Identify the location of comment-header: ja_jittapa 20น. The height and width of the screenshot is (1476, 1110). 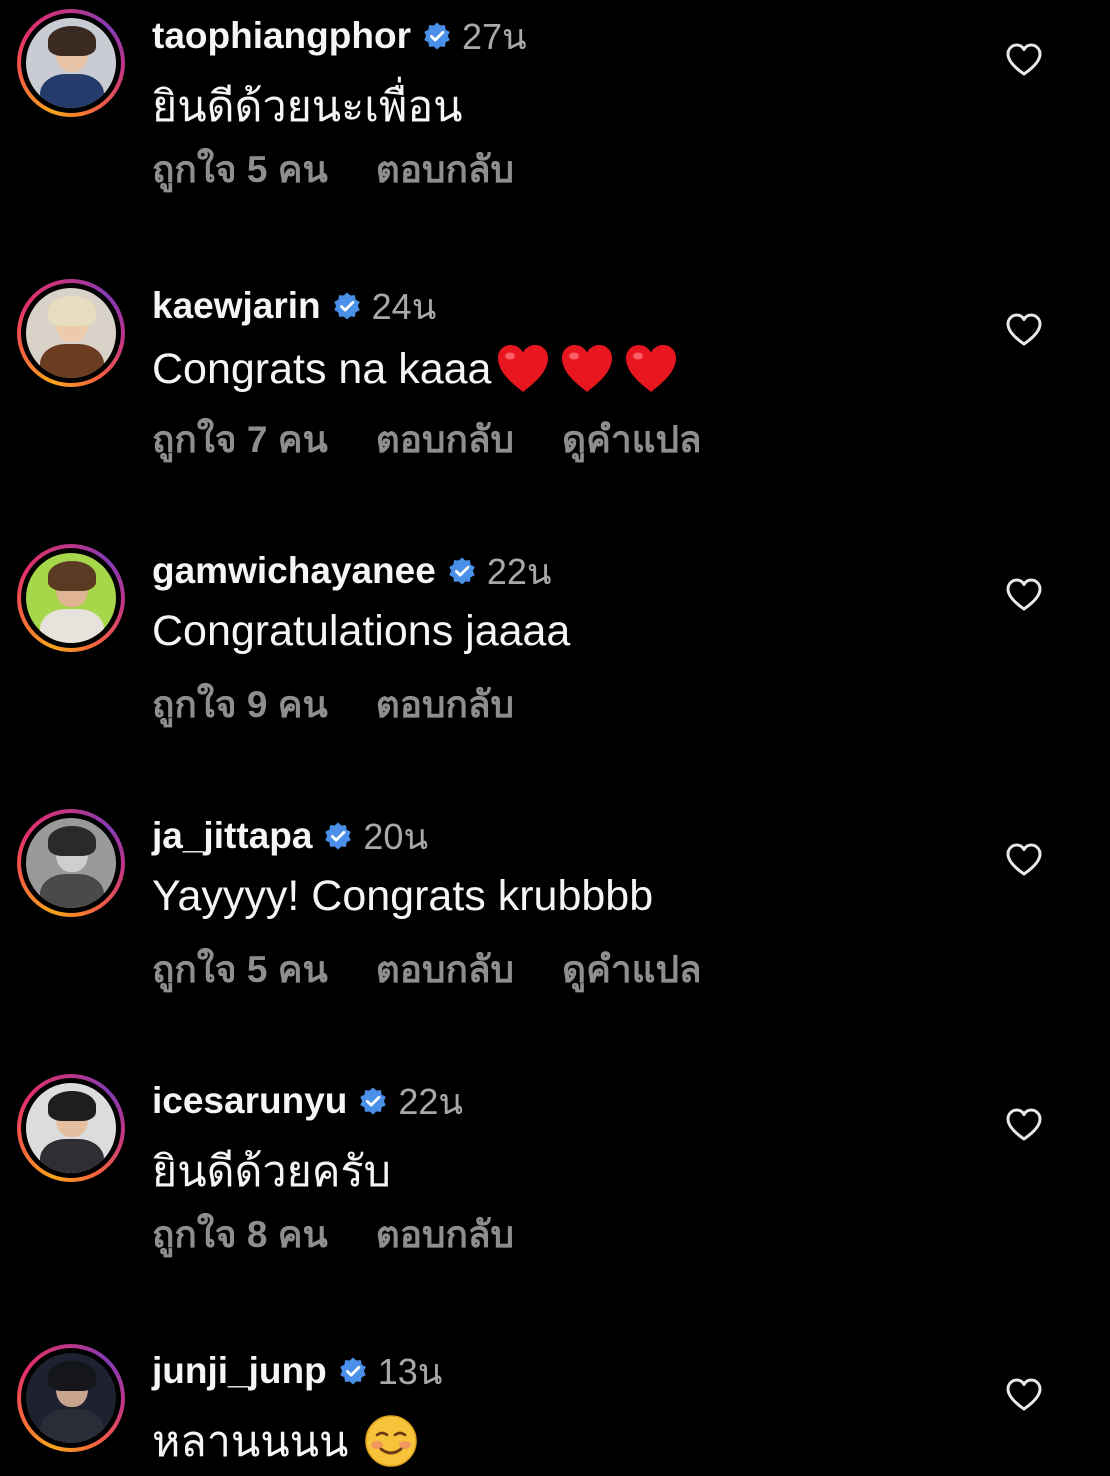
(290, 836).